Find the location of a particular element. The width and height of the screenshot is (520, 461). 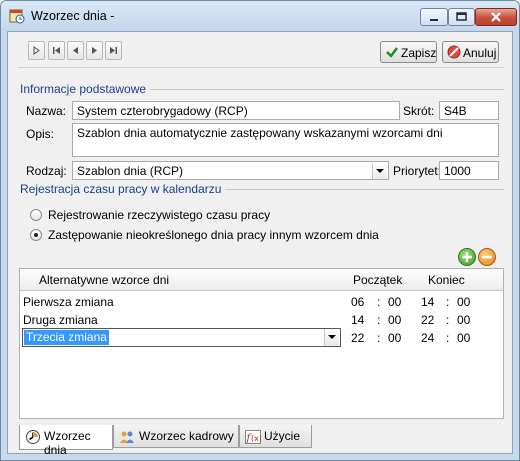

radio-replace-pattern is located at coordinates (36, 235).